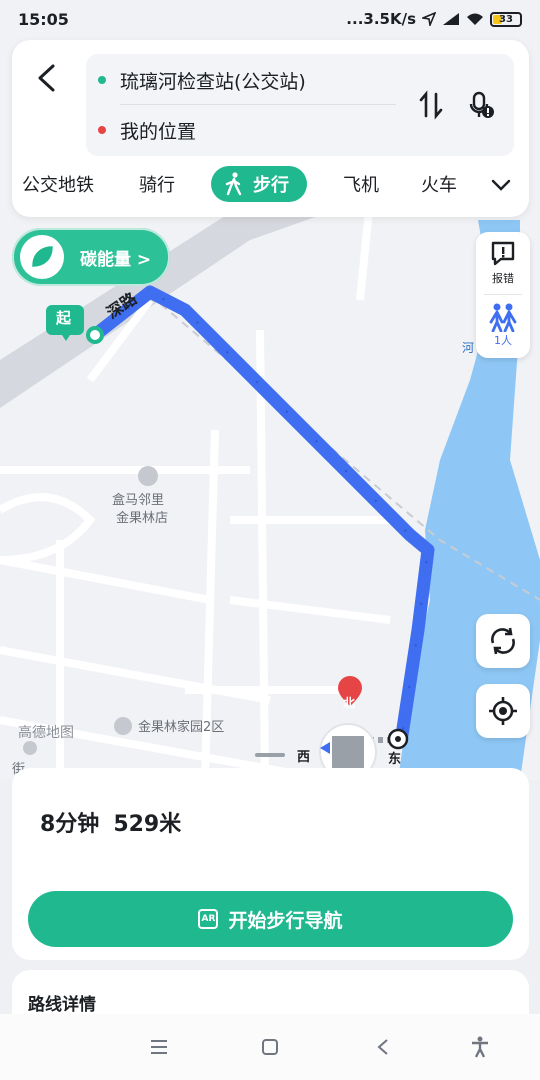  I want to click on compass-west: 西, so click(304, 757).